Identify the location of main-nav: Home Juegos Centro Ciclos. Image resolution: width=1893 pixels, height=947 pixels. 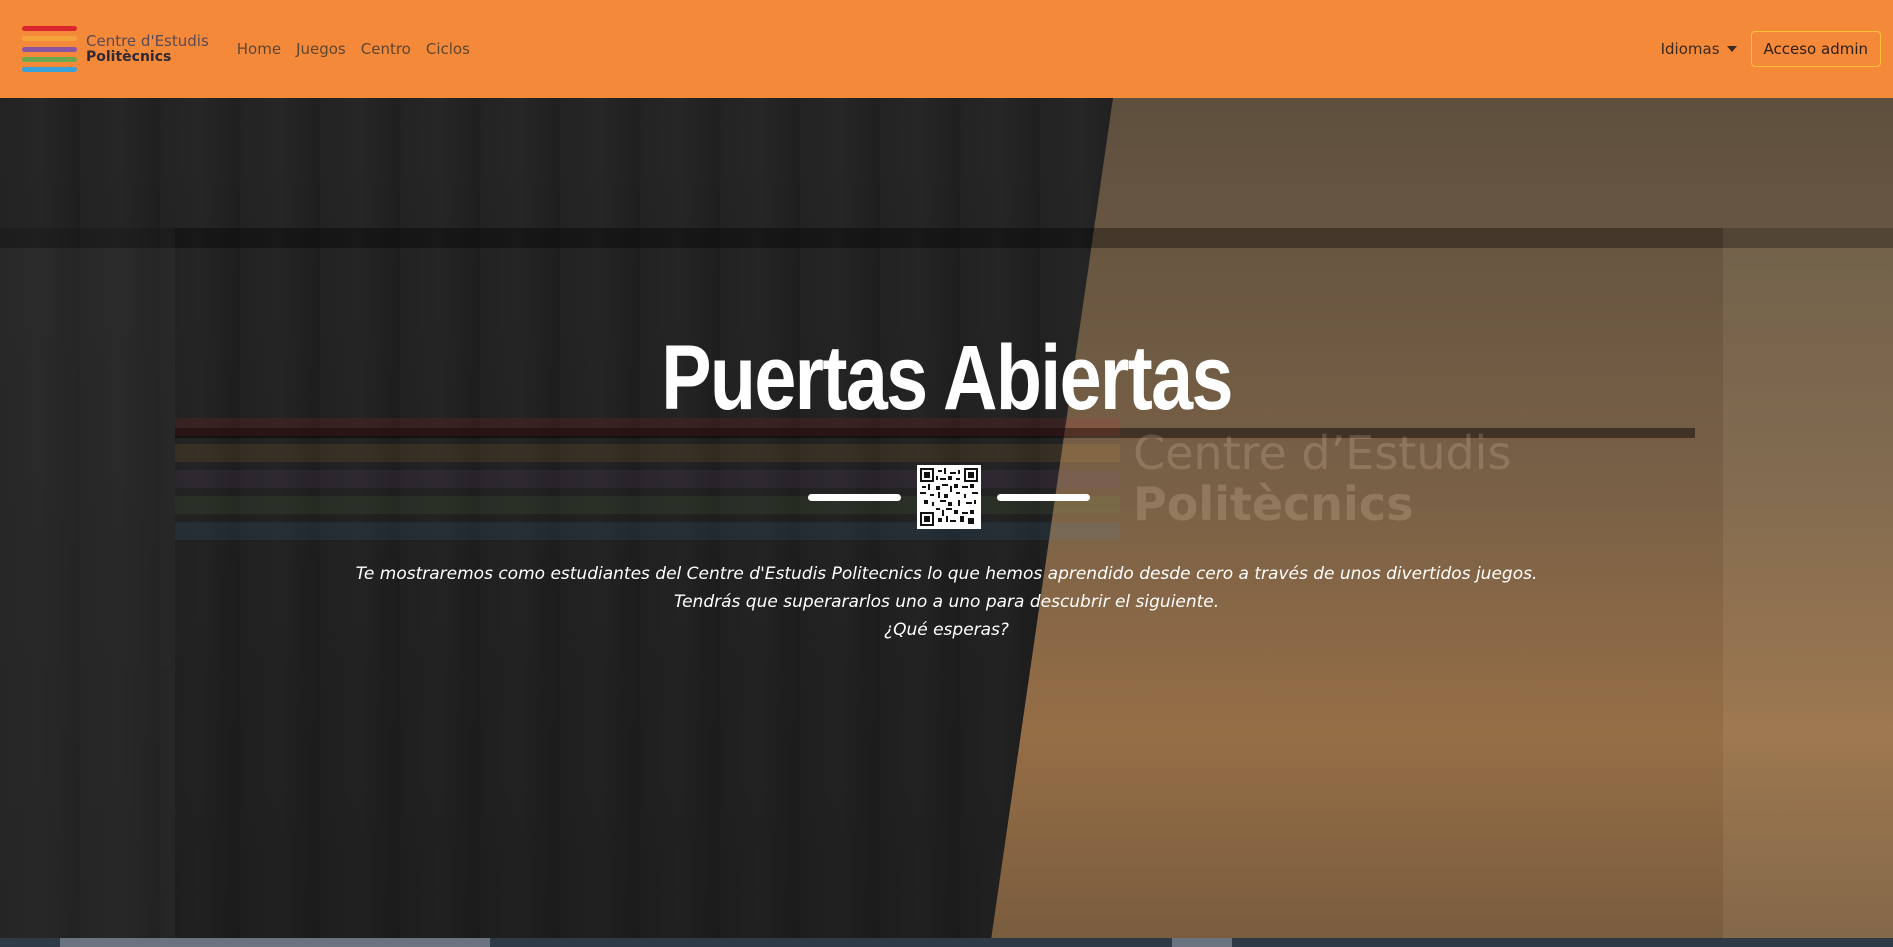
(361, 49).